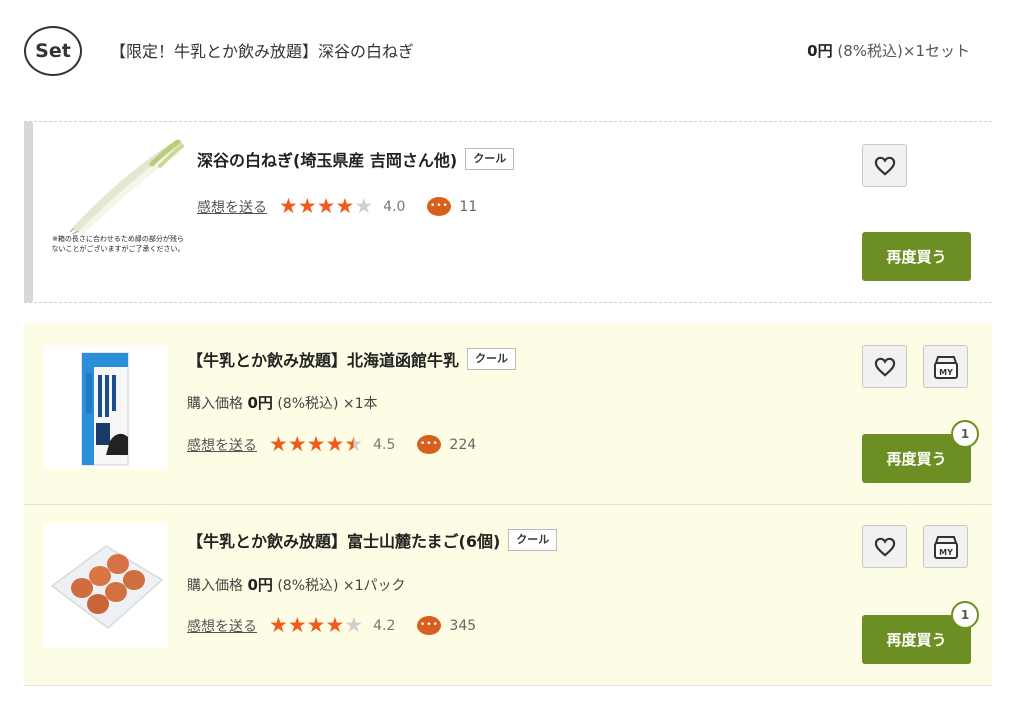 This screenshot has height=706, width=1024. Describe the element at coordinates (468, 207) in the screenshot. I see `comment-count: 11` at that location.